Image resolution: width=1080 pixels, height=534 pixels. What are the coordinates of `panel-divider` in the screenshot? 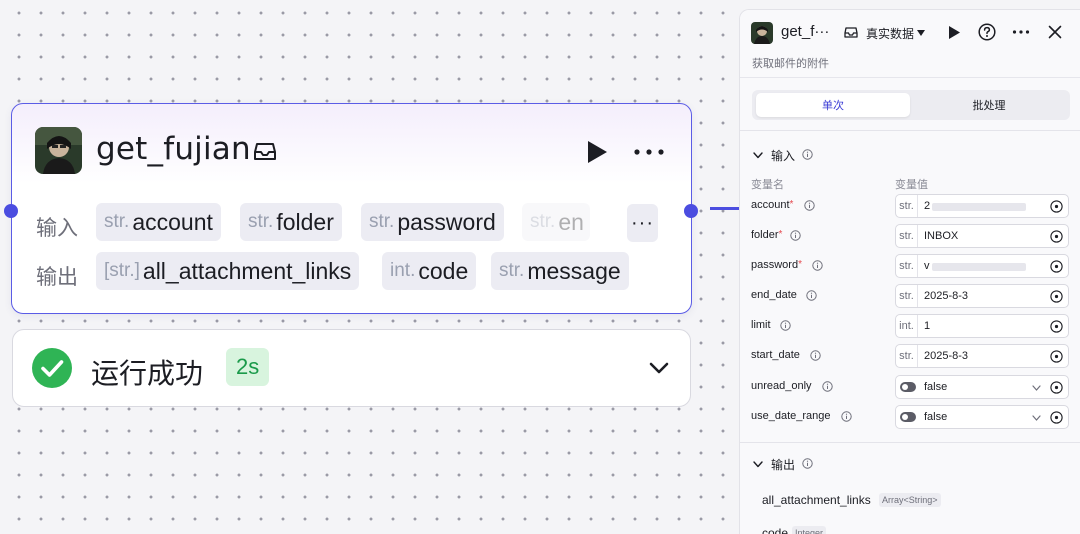 It's located at (910, 130).